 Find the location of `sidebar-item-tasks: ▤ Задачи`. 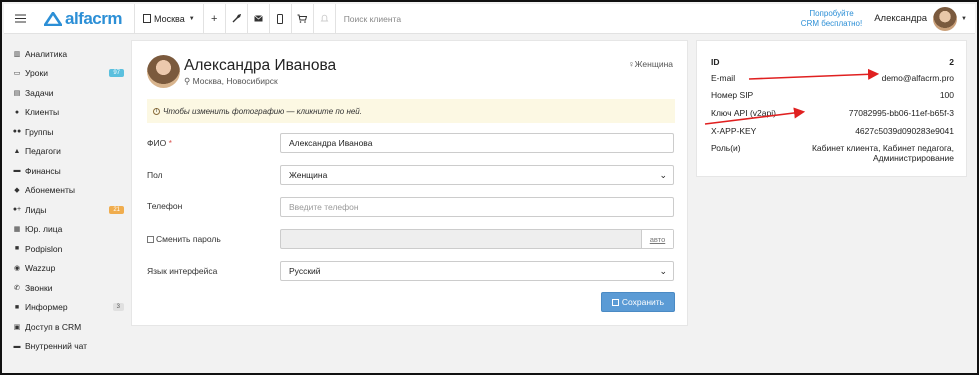

sidebar-item-tasks: ▤ Задачи is located at coordinates (68, 93).